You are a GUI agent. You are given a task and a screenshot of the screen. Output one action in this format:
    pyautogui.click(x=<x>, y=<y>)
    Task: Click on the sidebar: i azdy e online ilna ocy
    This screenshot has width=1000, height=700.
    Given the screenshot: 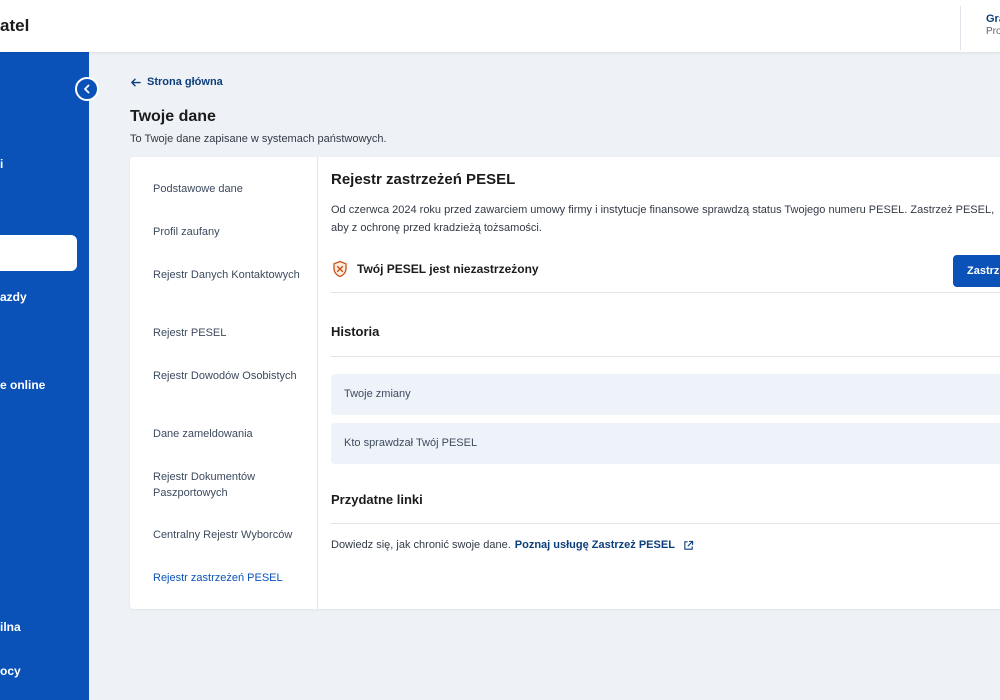 What is the action you would take?
    pyautogui.click(x=44, y=376)
    